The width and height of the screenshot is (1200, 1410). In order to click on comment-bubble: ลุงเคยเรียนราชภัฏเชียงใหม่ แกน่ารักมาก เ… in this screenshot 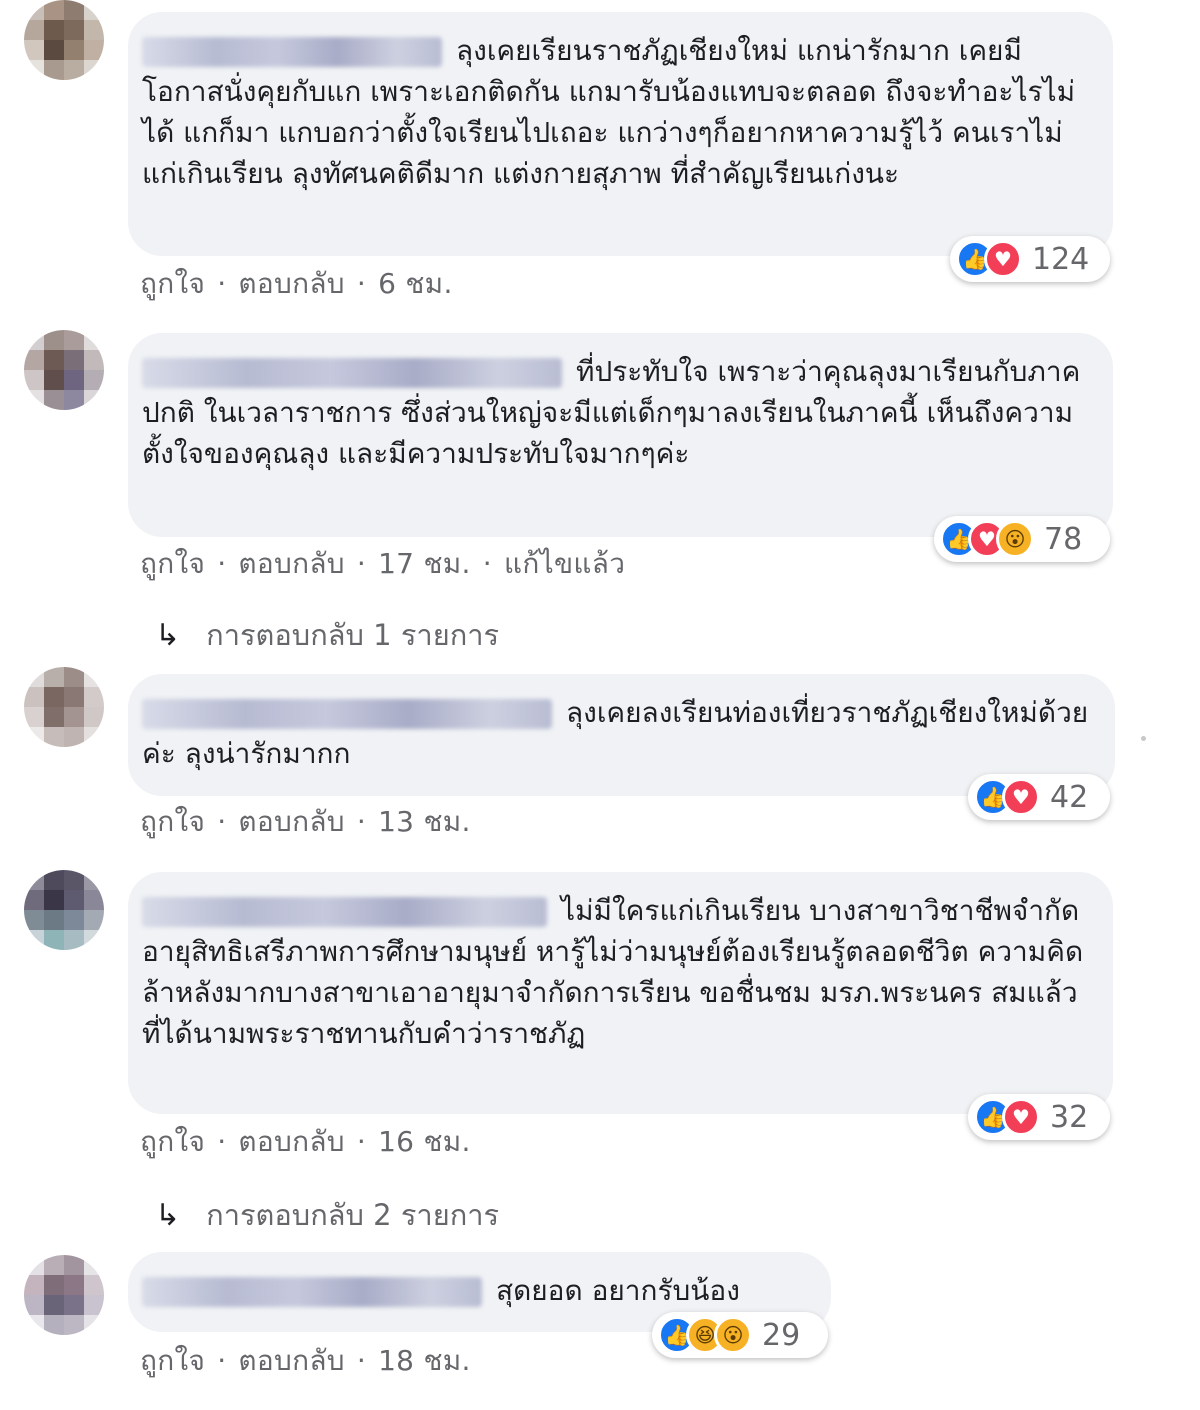, I will do `click(620, 134)`.